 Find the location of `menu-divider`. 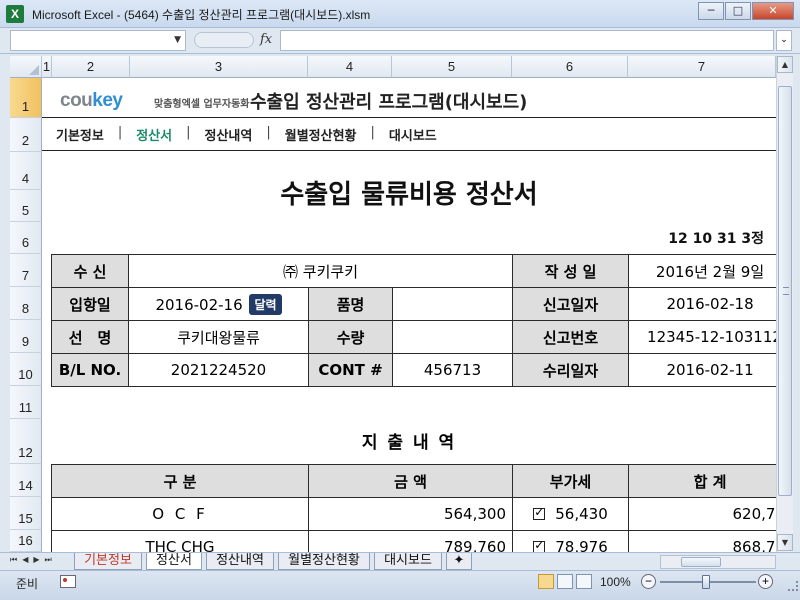

menu-divider is located at coordinates (409, 150).